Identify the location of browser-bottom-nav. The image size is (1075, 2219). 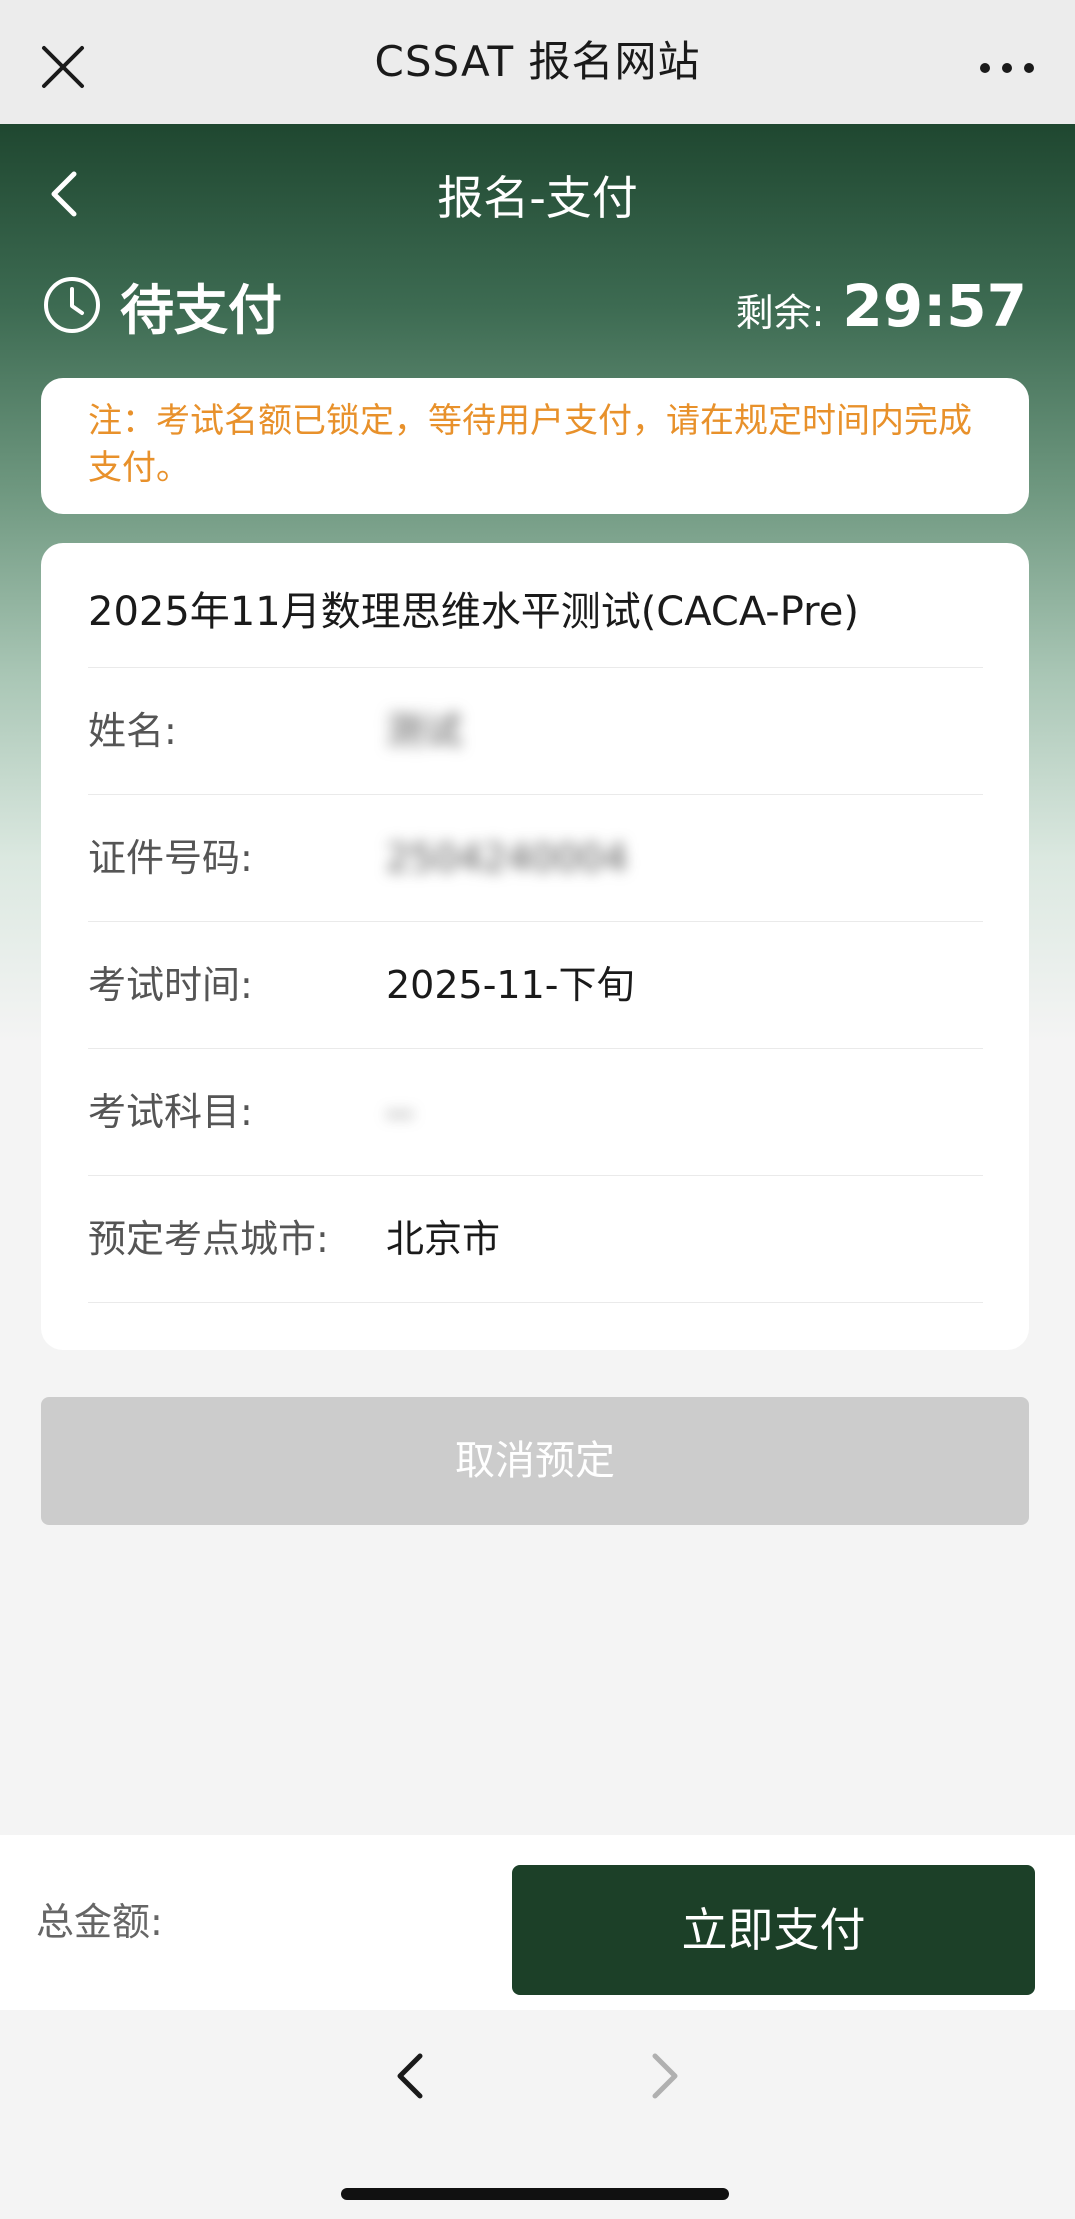
(537, 2114).